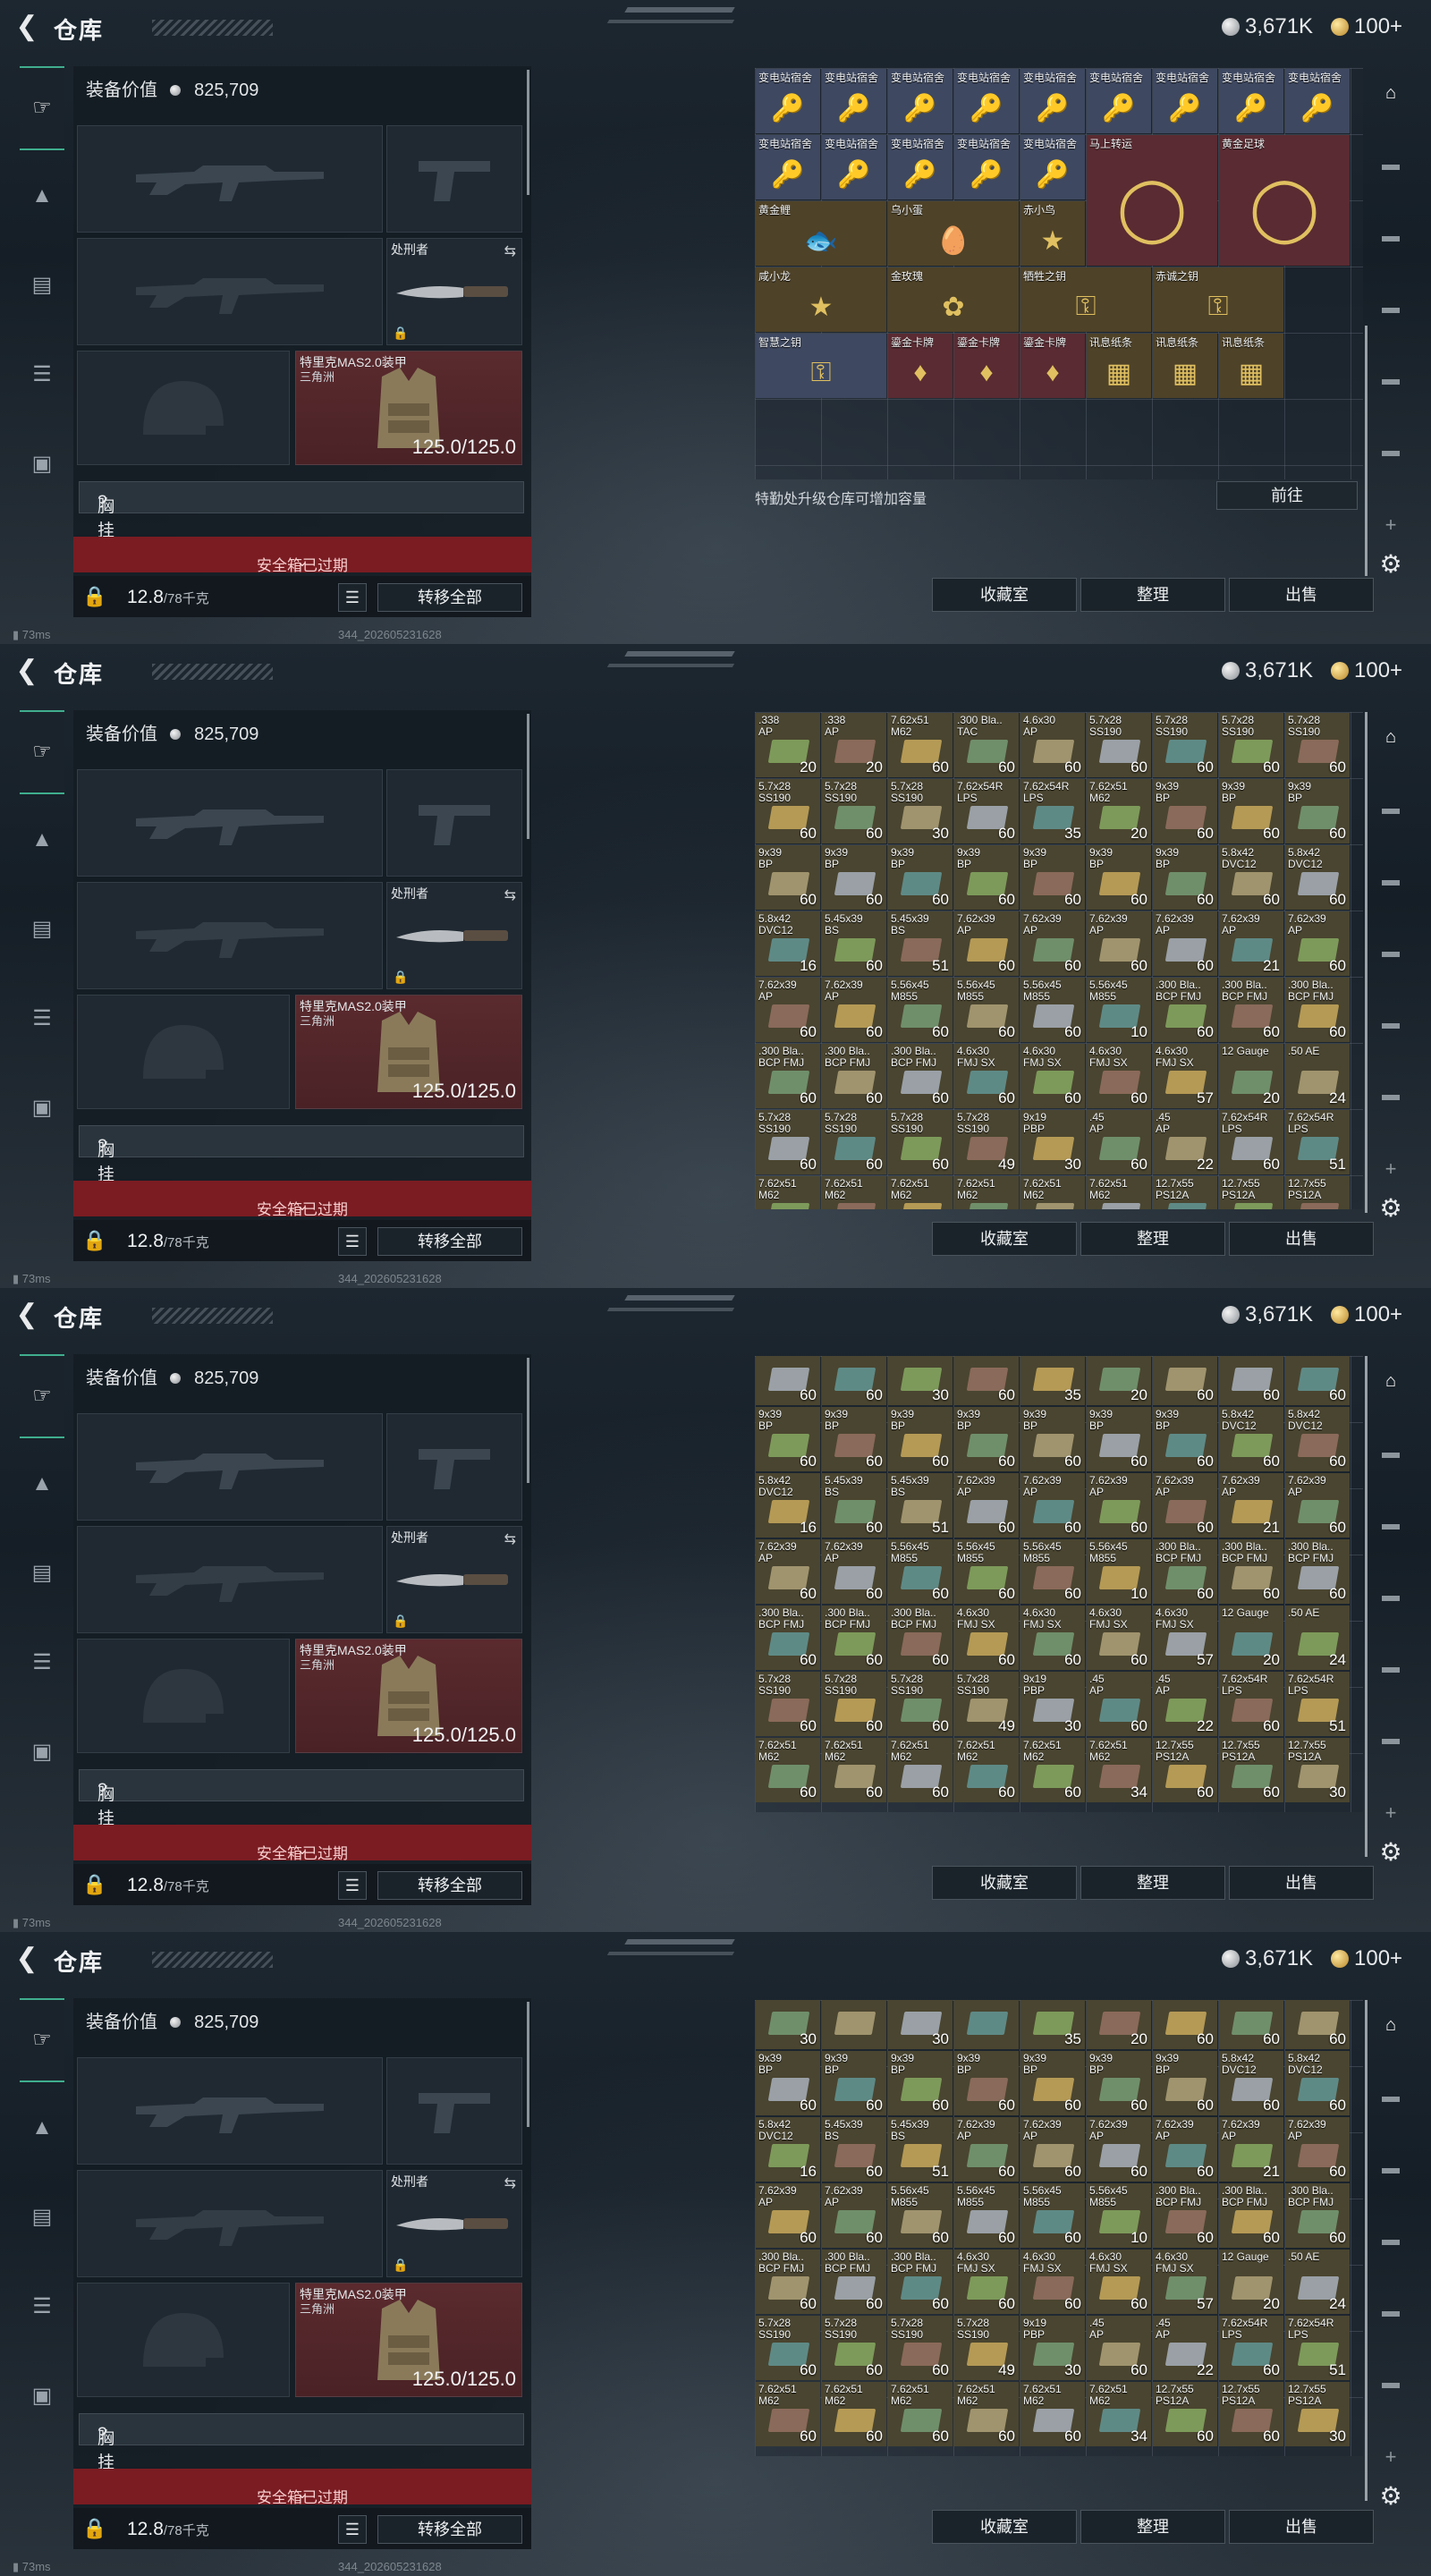 This screenshot has width=1431, height=2576. What do you see at coordinates (1185, 2282) in the screenshot?
I see `ammo-item: 4.6x30 FMJ SX 57` at bounding box center [1185, 2282].